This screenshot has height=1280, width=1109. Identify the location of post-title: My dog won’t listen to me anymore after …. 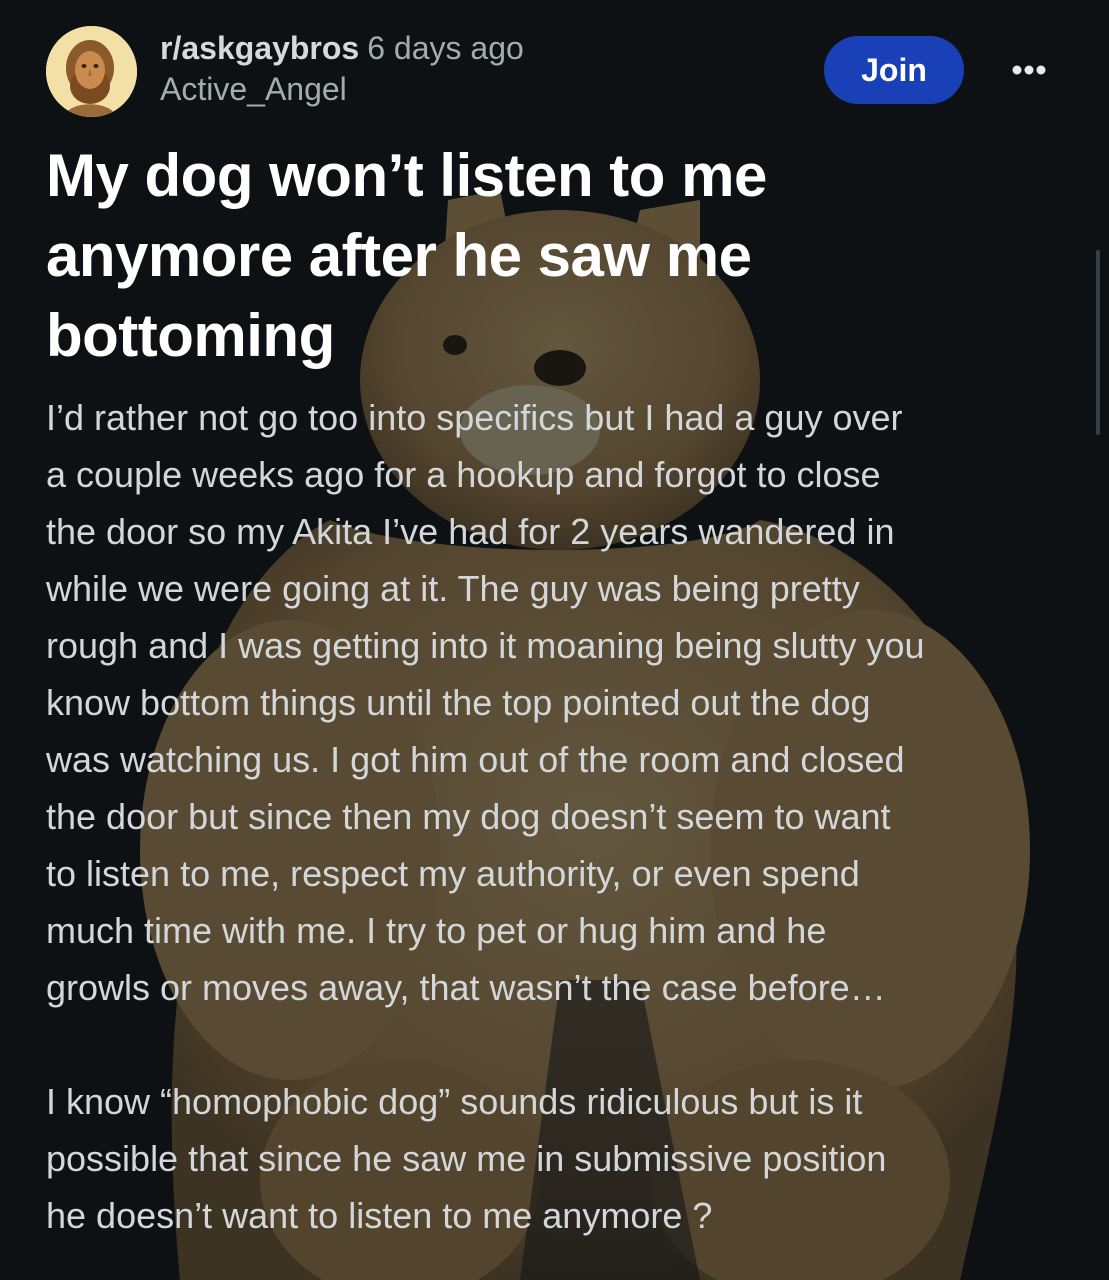
(486, 256).